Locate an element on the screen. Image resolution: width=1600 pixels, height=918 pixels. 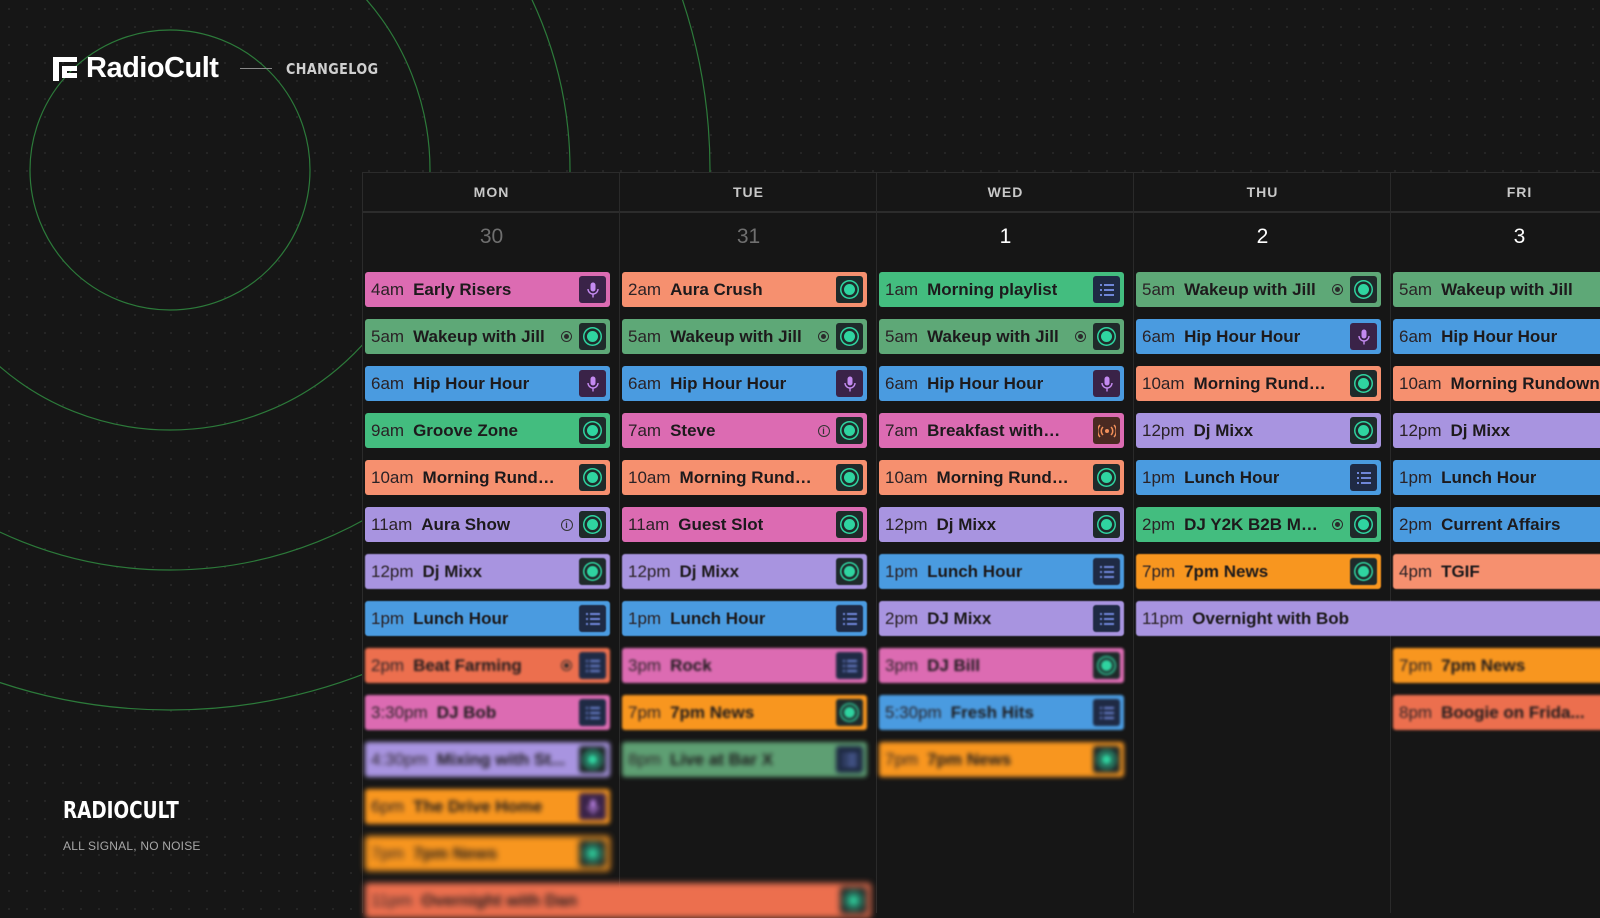
show-event: 8pm Live at Bar X is located at coordinates (744, 759).